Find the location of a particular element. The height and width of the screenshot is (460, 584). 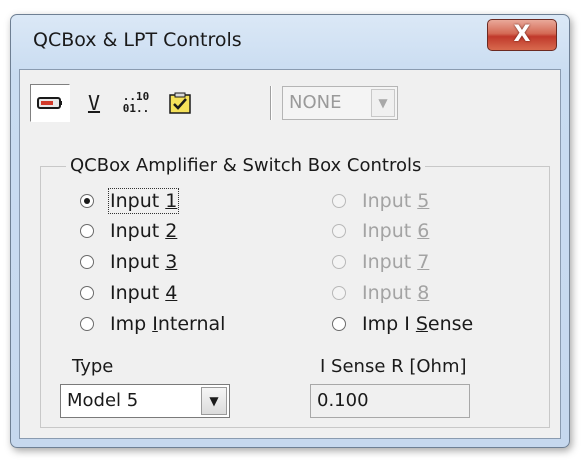

radio-input-2: Input 2 is located at coordinates (128, 231).